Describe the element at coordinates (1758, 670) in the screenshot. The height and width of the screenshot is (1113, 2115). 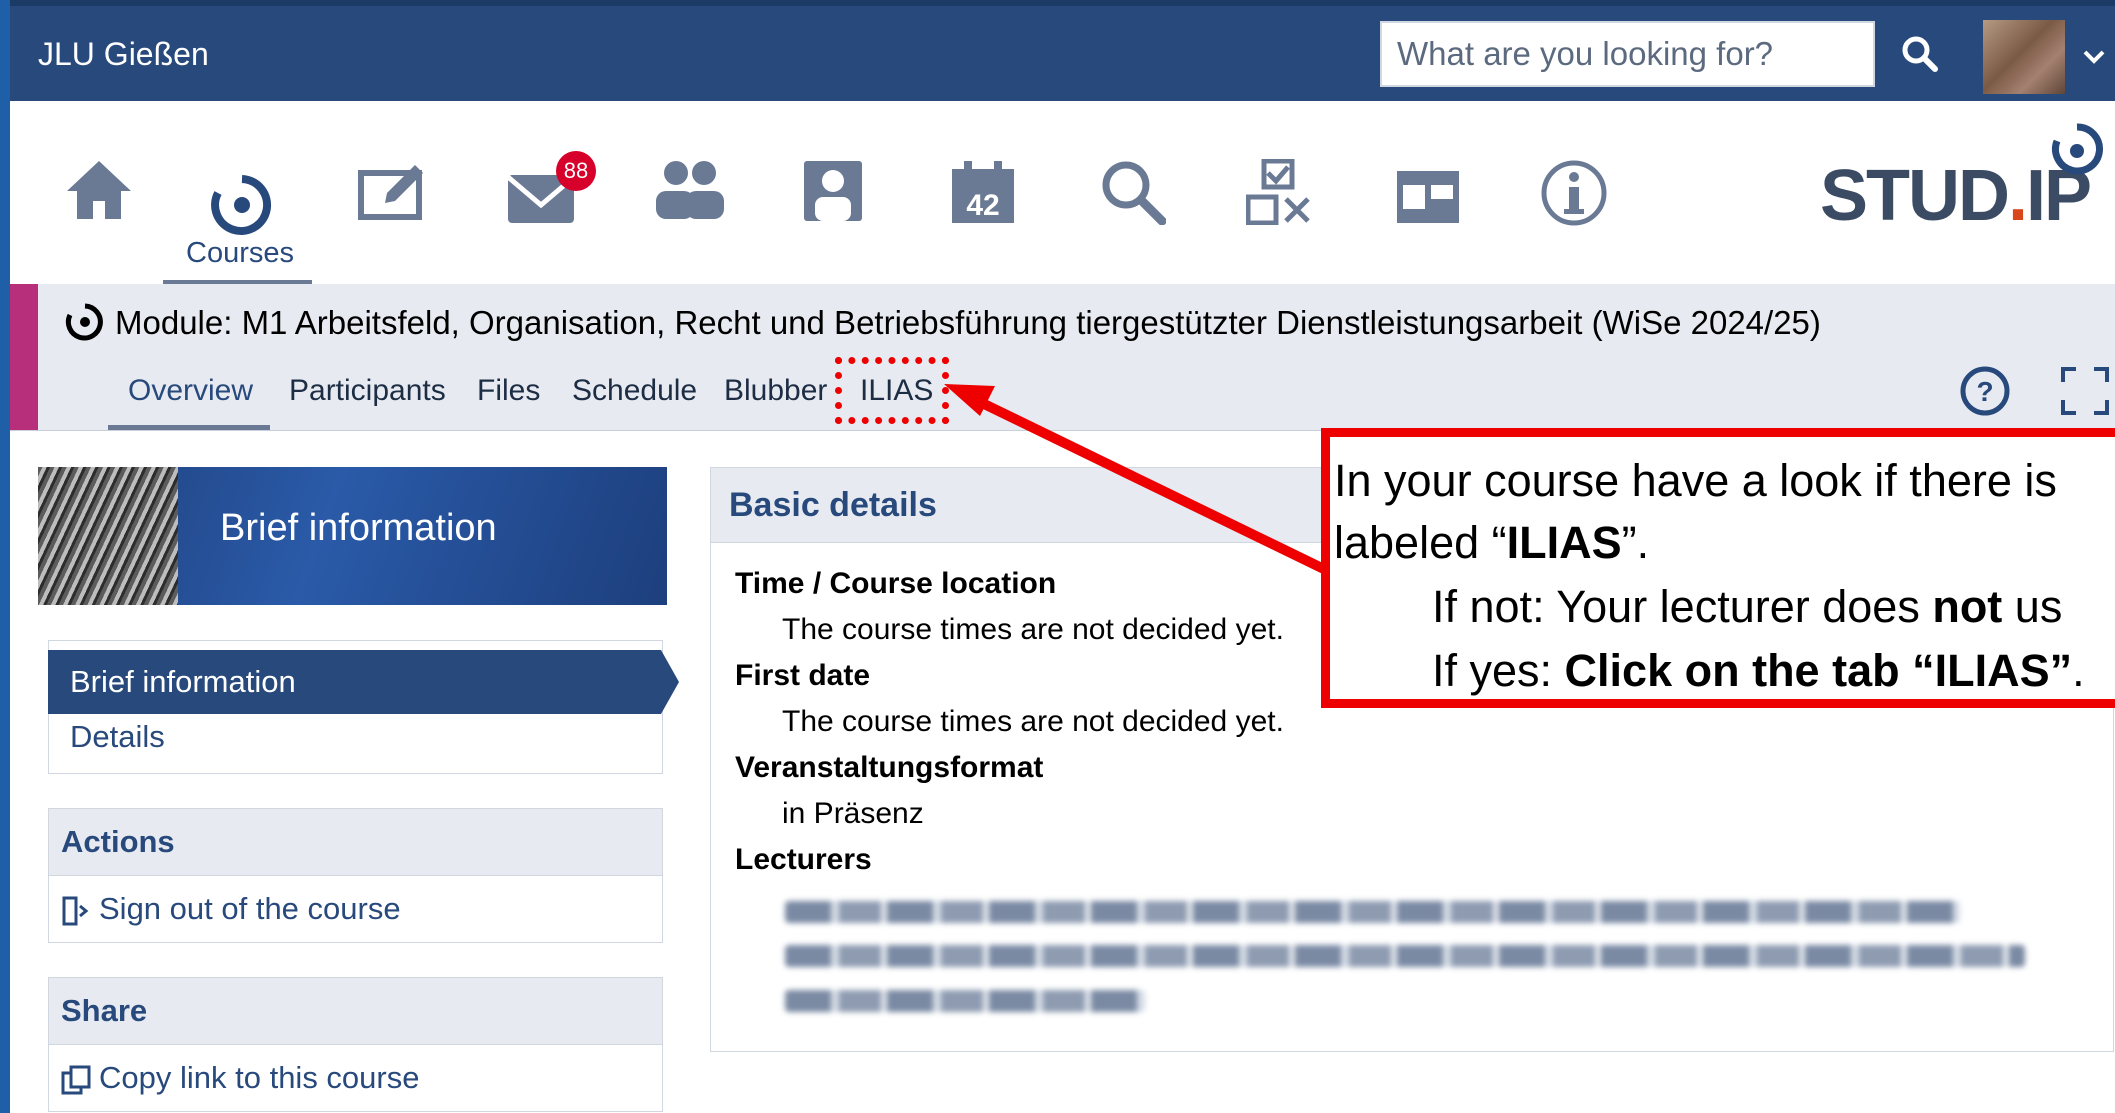
I see `annotation-line-4: If yes: Click on the tab “ILIAS”.` at that location.